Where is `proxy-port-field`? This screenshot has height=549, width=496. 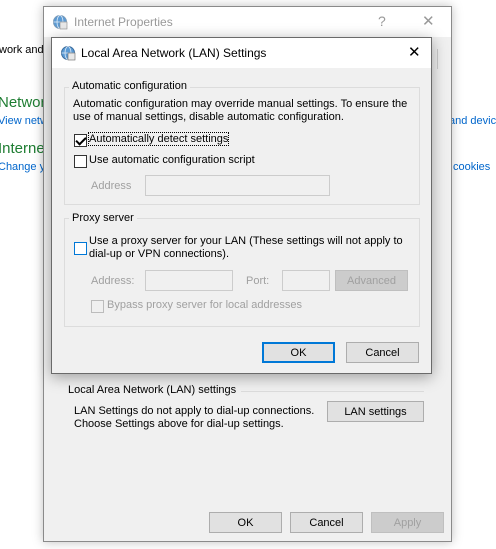 proxy-port-field is located at coordinates (306, 280).